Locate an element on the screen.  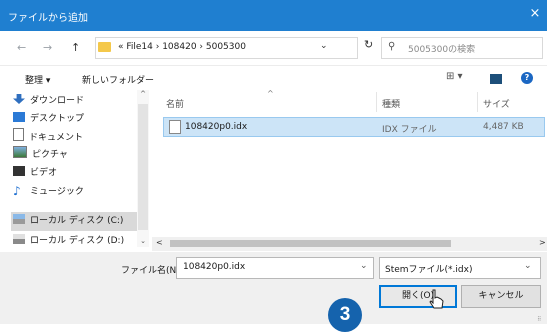
nav-item-documents: ドキュメント is located at coordinates (48, 137).